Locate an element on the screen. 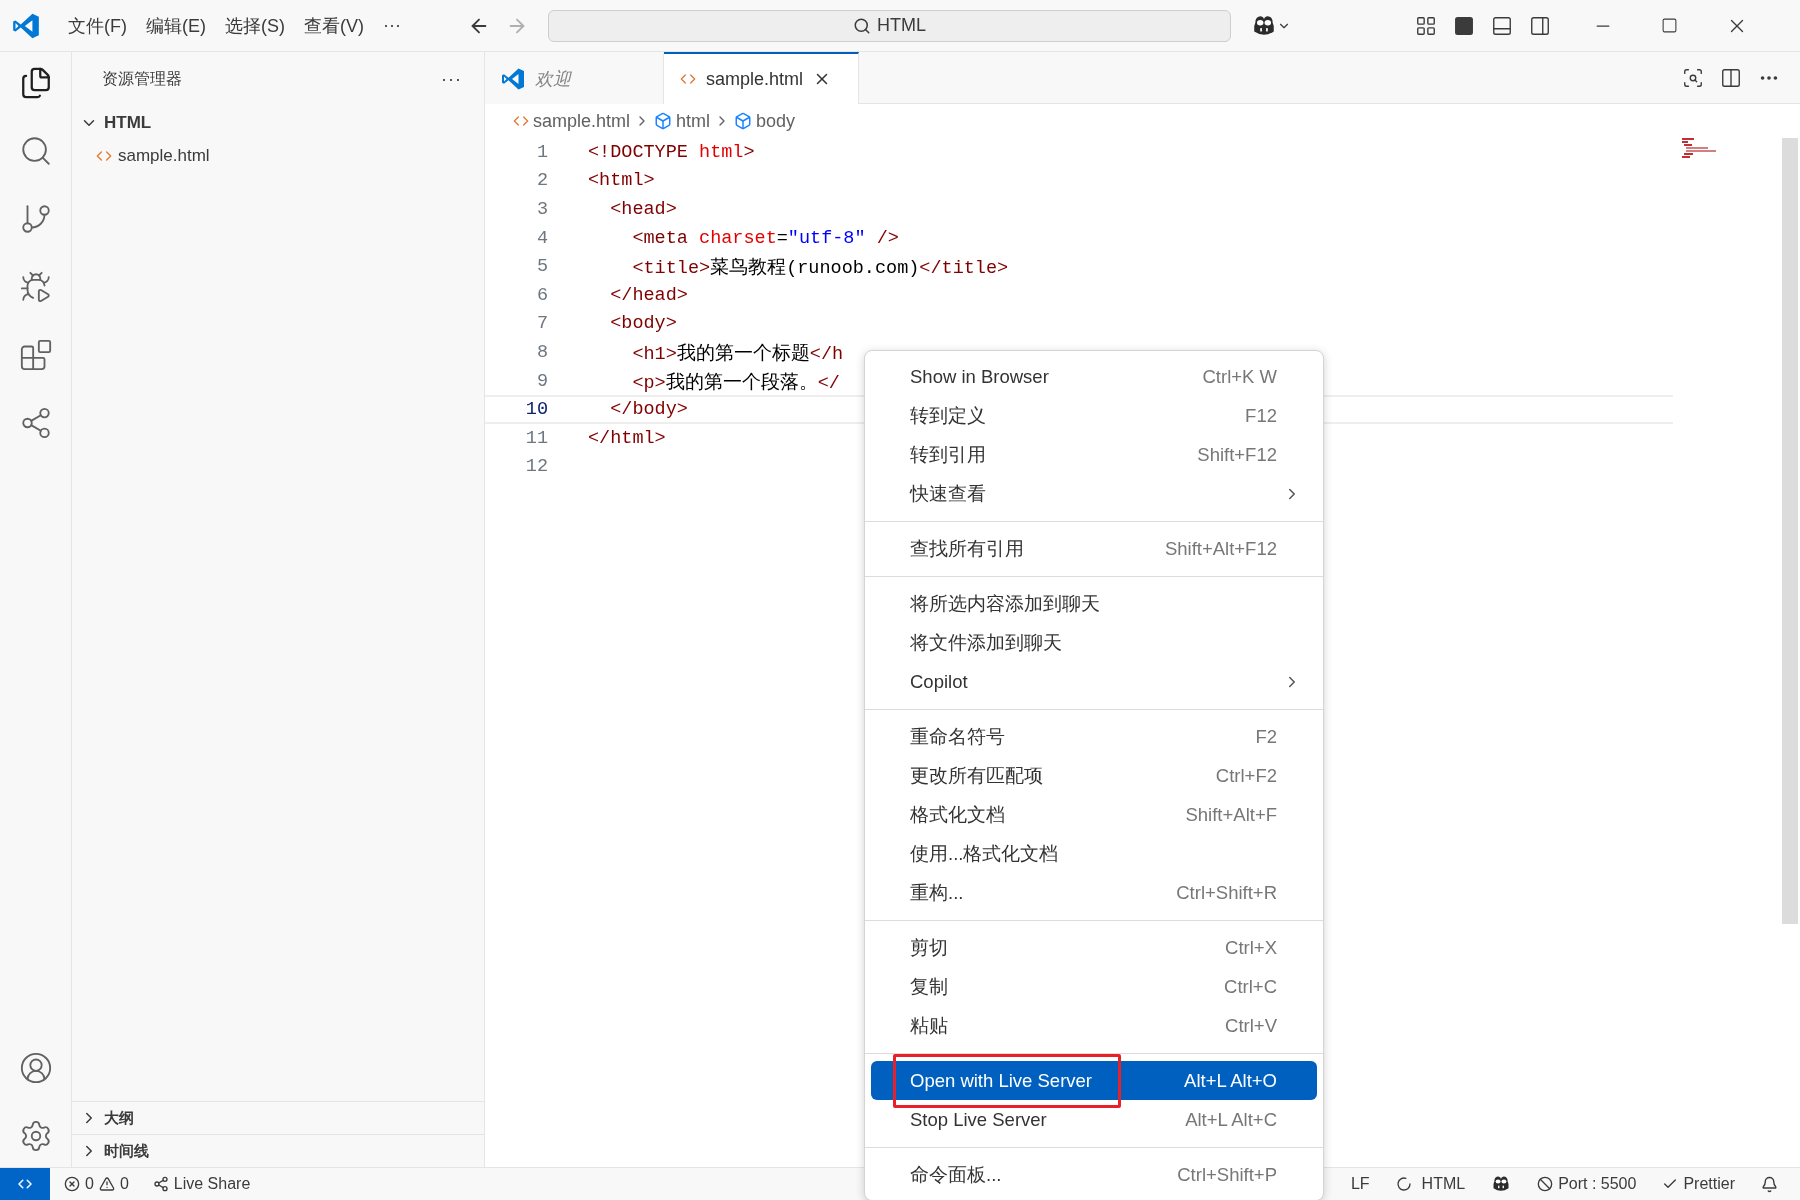 Image resolution: width=1800 pixels, height=1200 pixels. live-share-button: Live Share is located at coordinates (201, 1184).